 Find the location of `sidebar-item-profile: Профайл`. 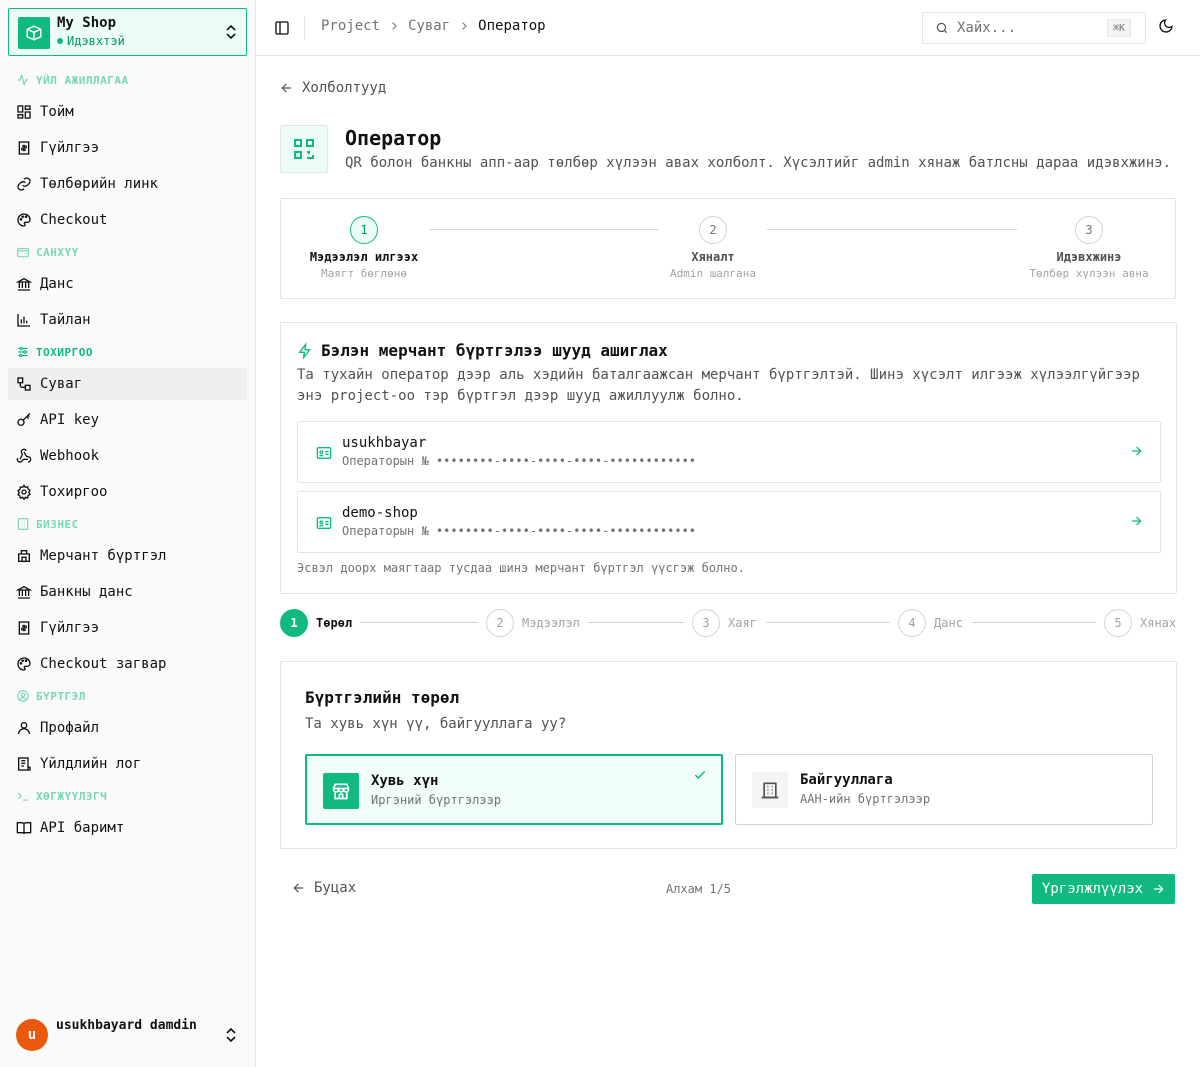

sidebar-item-profile: Профайл is located at coordinates (127, 728).